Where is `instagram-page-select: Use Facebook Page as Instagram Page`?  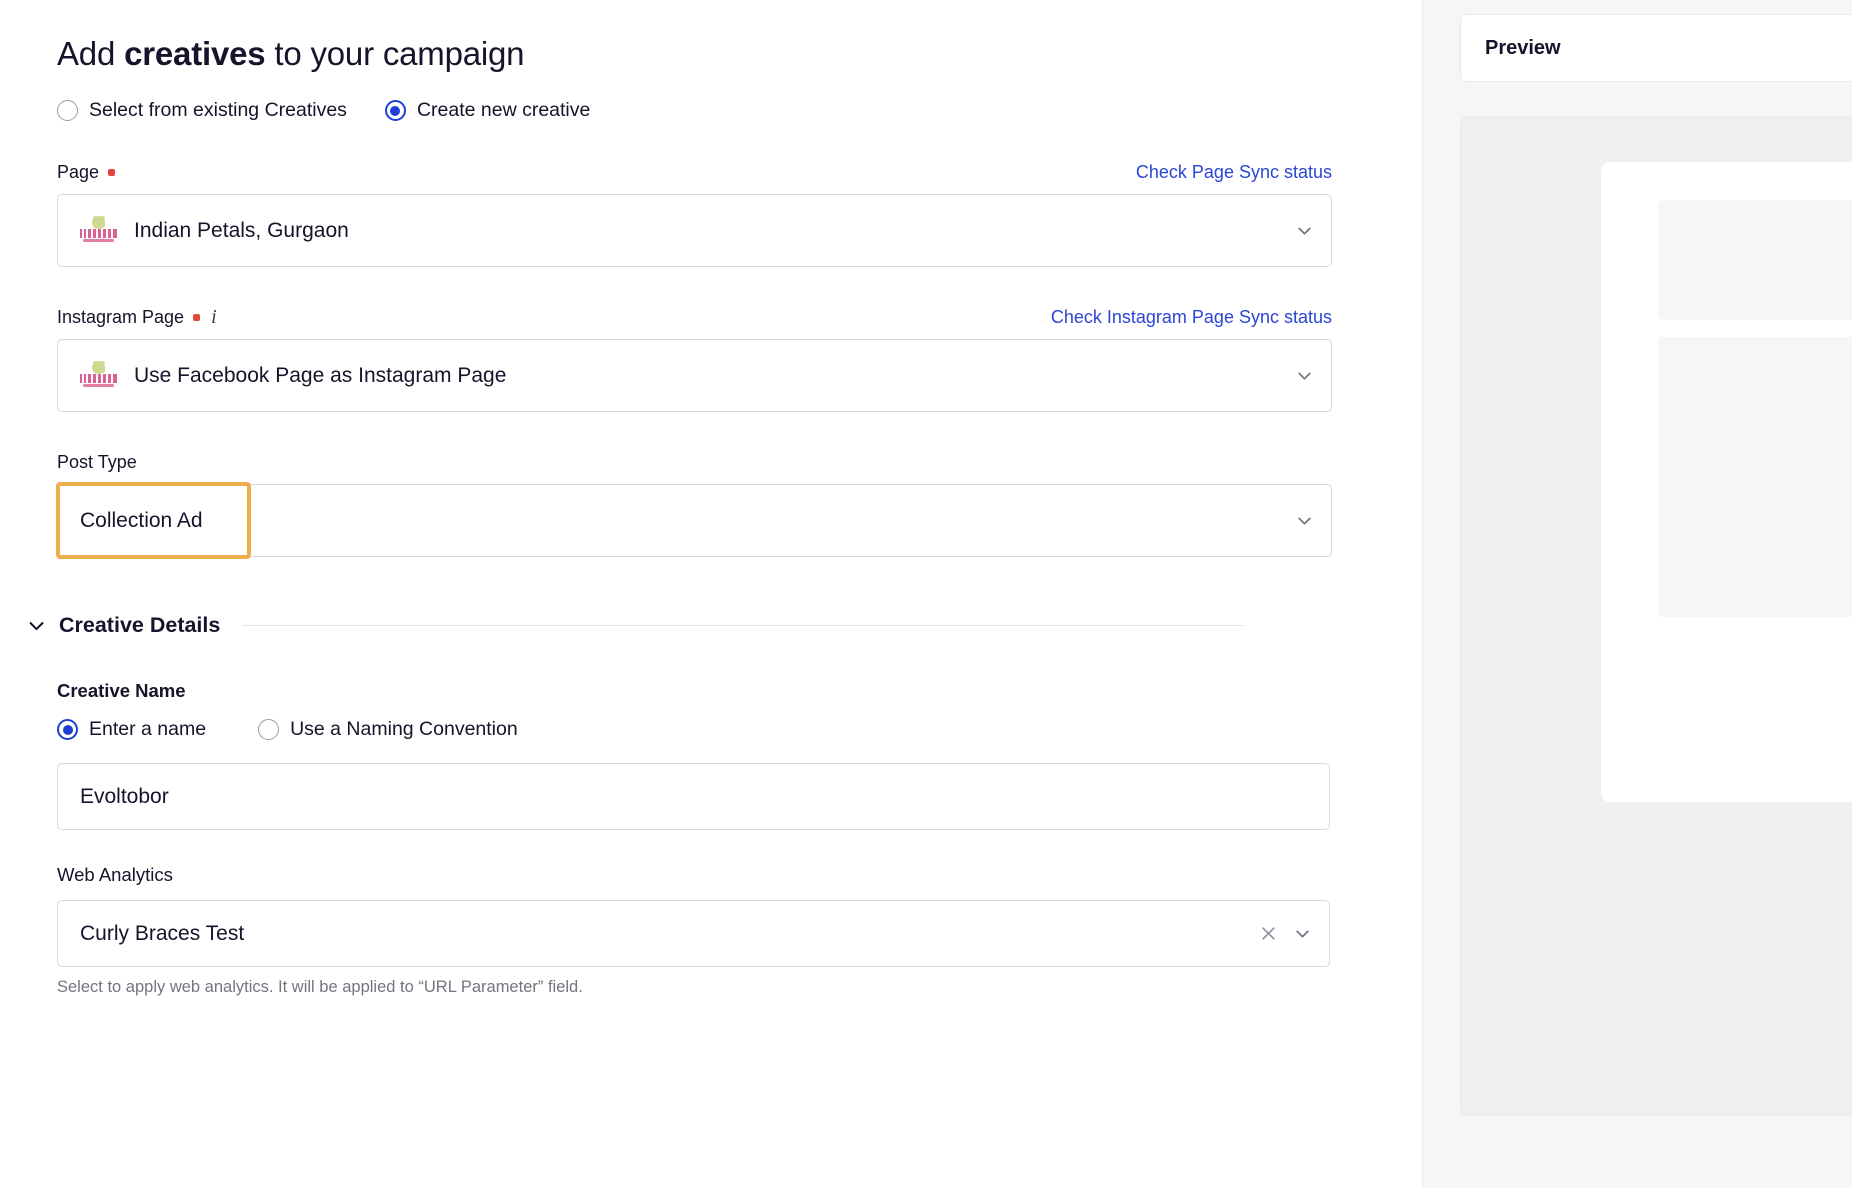
instagram-page-select: Use Facebook Page as Instagram Page is located at coordinates (694, 375).